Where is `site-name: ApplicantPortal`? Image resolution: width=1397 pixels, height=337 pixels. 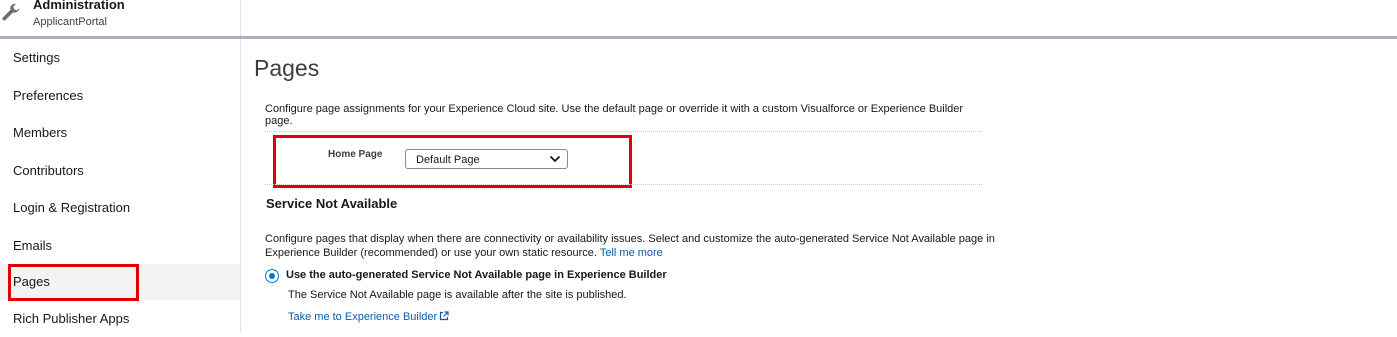
site-name: ApplicantPortal is located at coordinates (70, 22).